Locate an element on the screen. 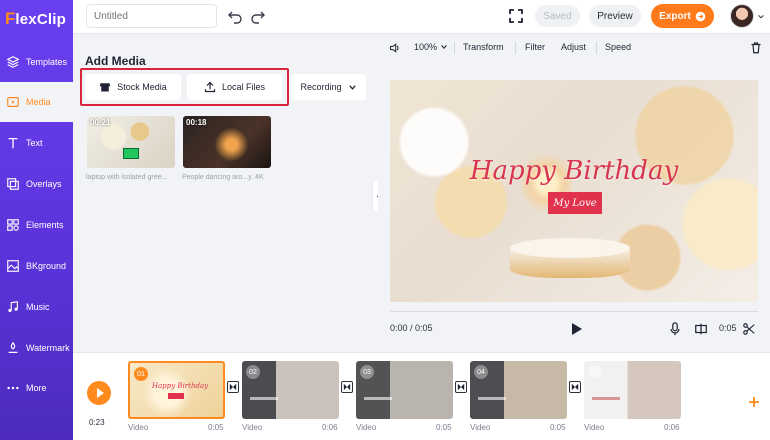 This screenshot has height=440, width=770. current-time: 0:00 / 0:05 is located at coordinates (411, 328).